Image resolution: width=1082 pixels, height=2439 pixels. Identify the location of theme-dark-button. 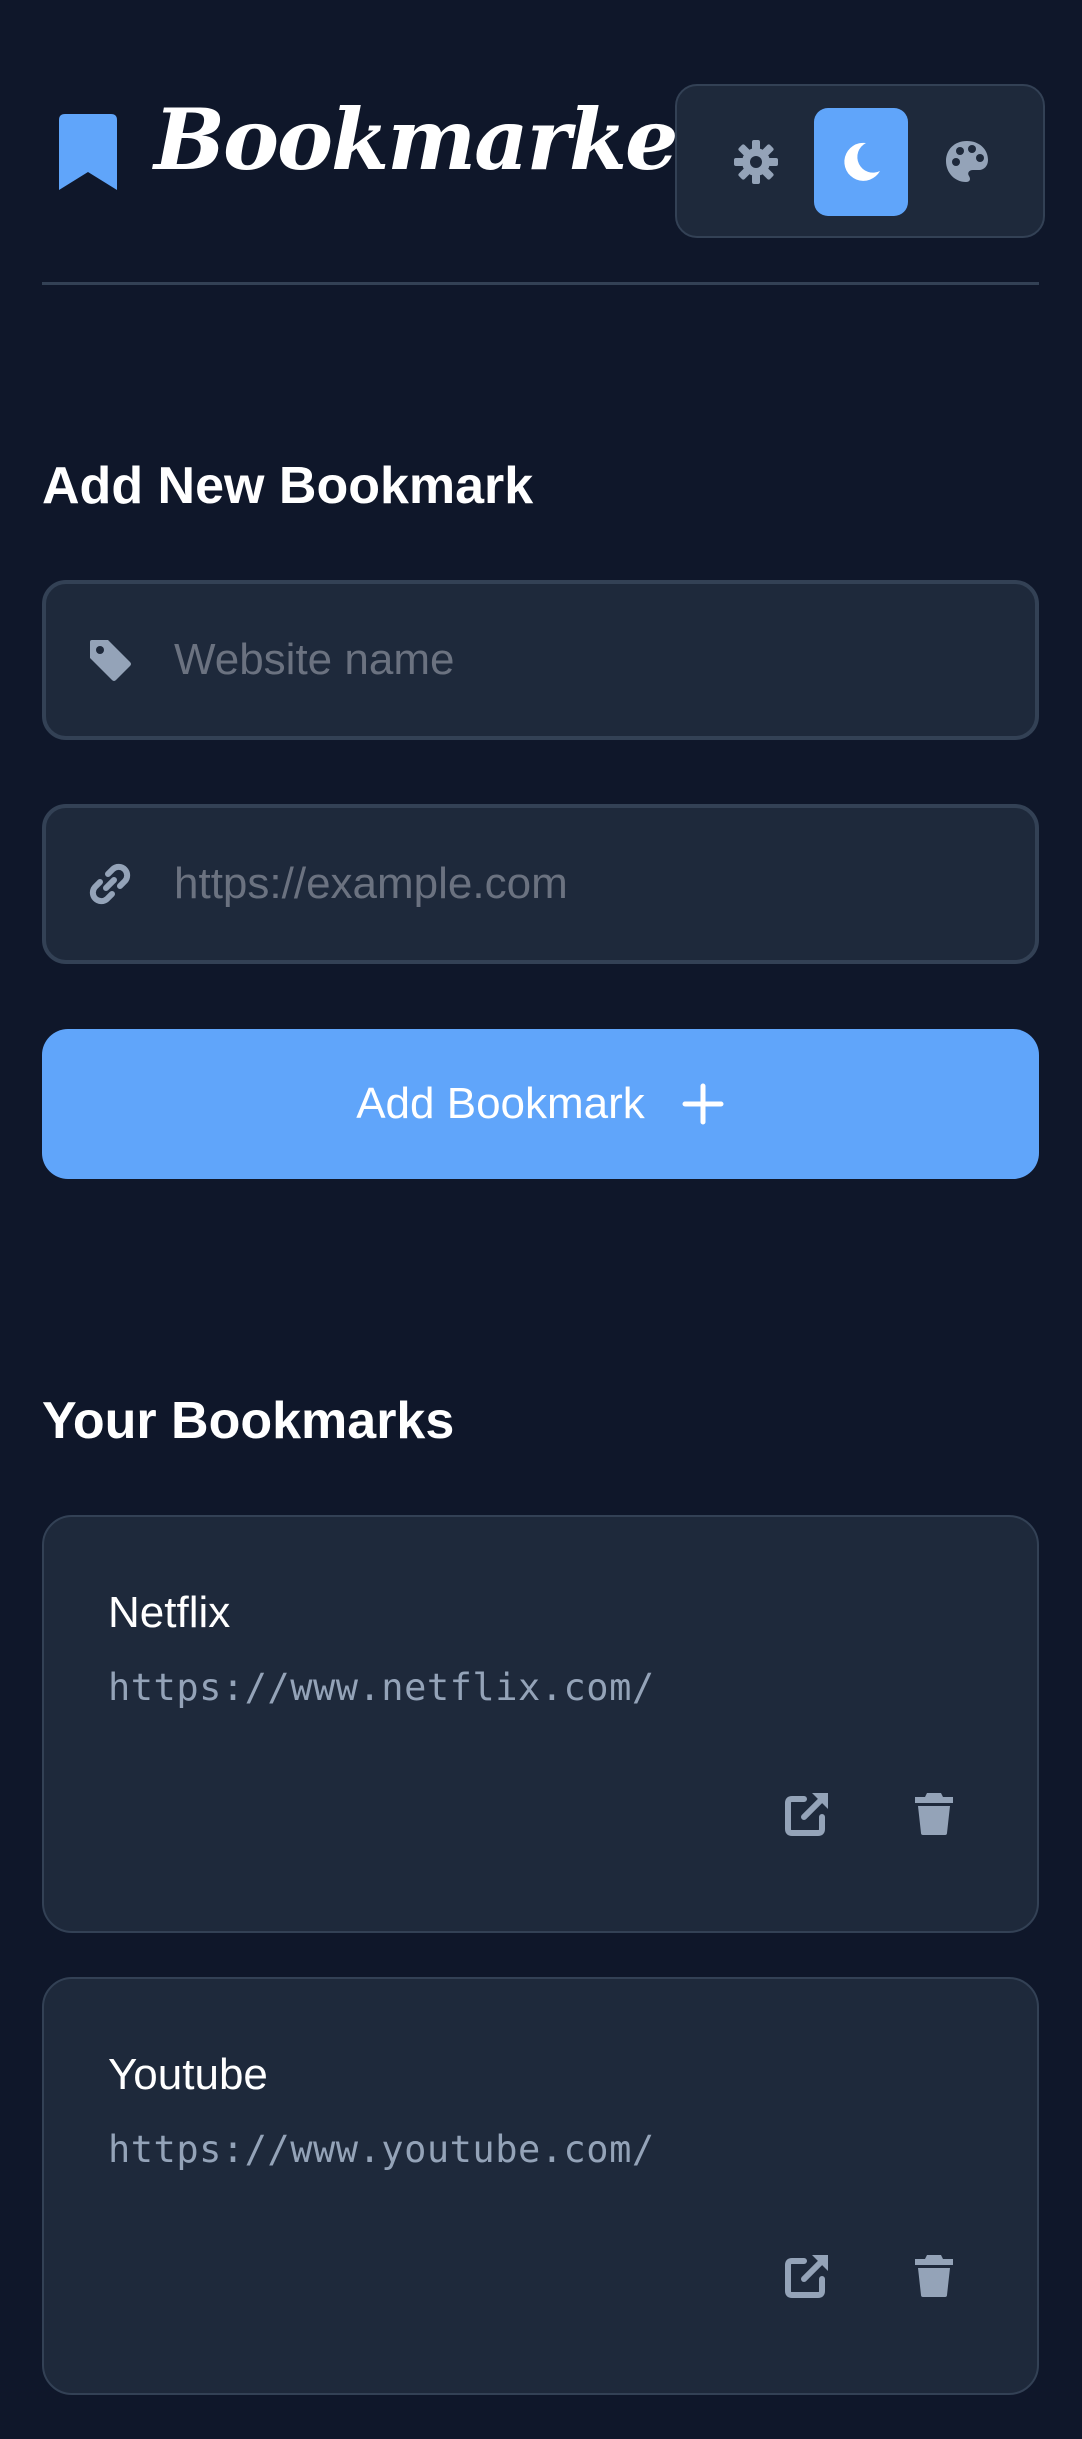
(861, 162).